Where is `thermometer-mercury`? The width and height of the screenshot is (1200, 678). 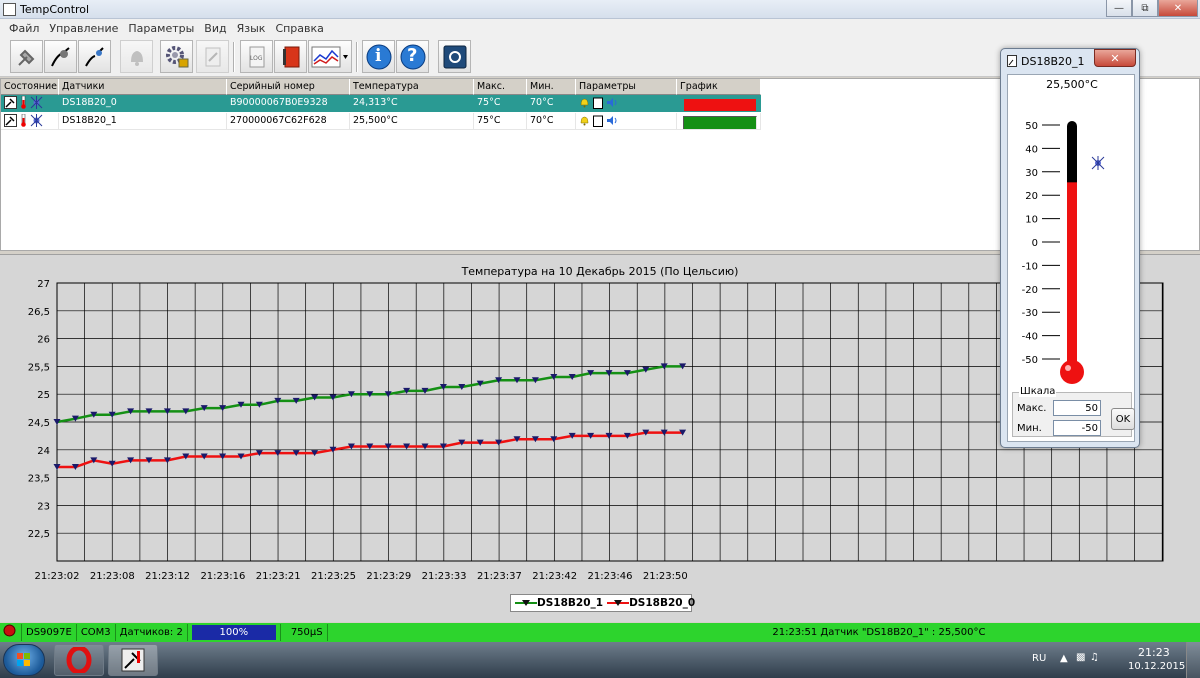
thermometer-mercury is located at coordinates (1072, 276).